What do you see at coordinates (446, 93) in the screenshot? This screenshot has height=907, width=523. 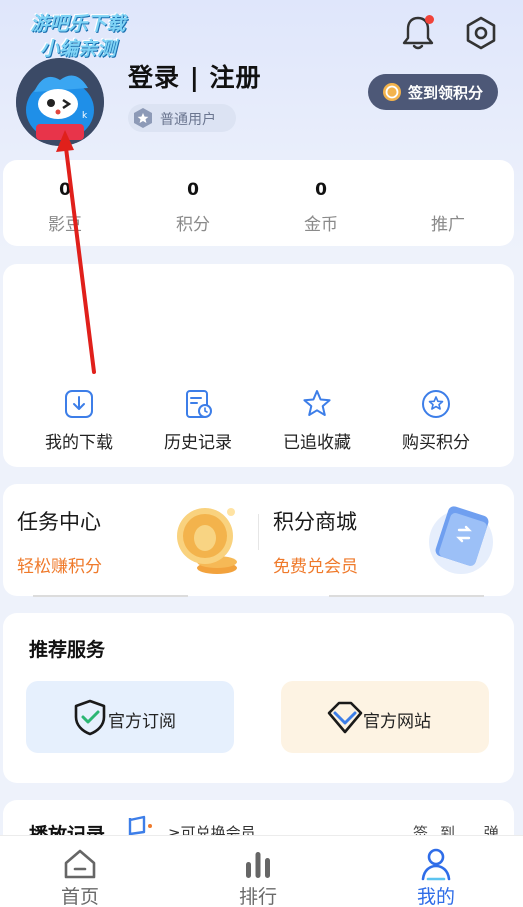 I see `checkin-label: 签到领积分` at bounding box center [446, 93].